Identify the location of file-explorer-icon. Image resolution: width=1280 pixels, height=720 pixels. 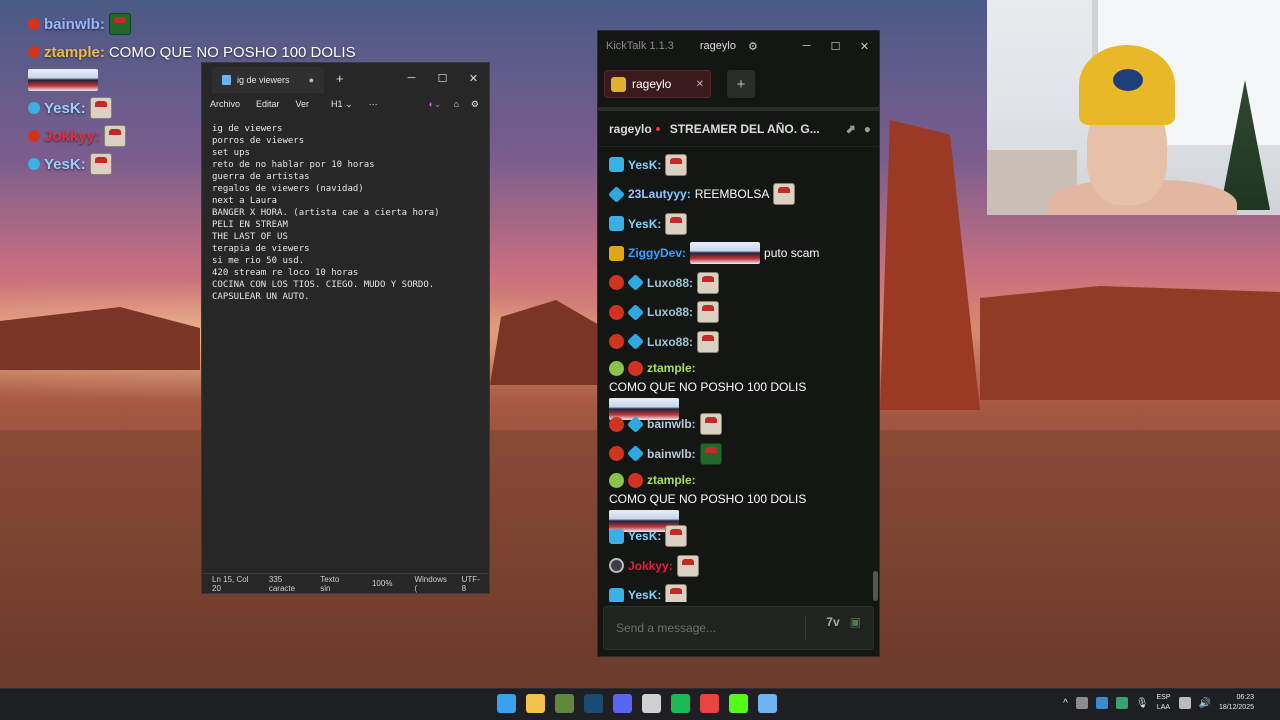
(535, 703).